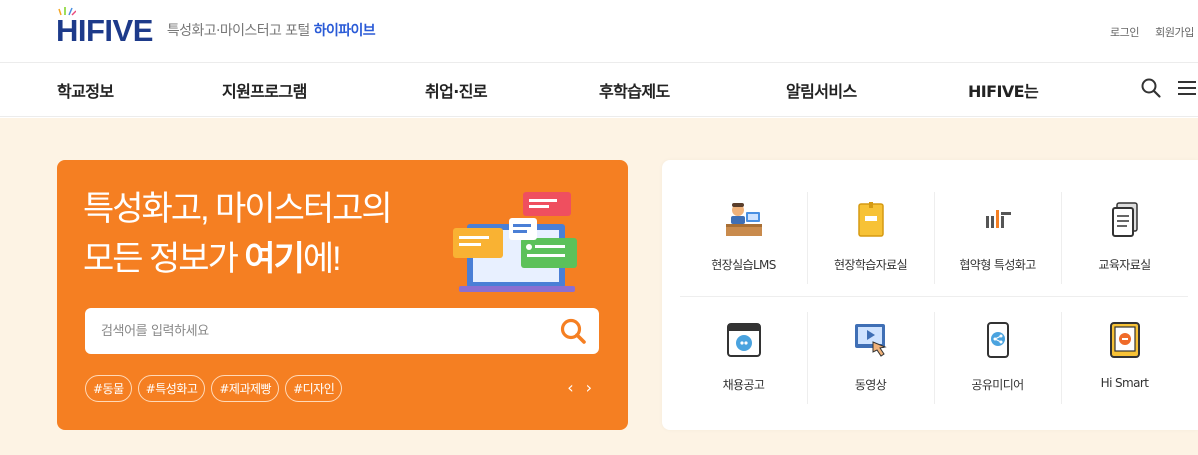  I want to click on nav-tools, so click(1169, 88).